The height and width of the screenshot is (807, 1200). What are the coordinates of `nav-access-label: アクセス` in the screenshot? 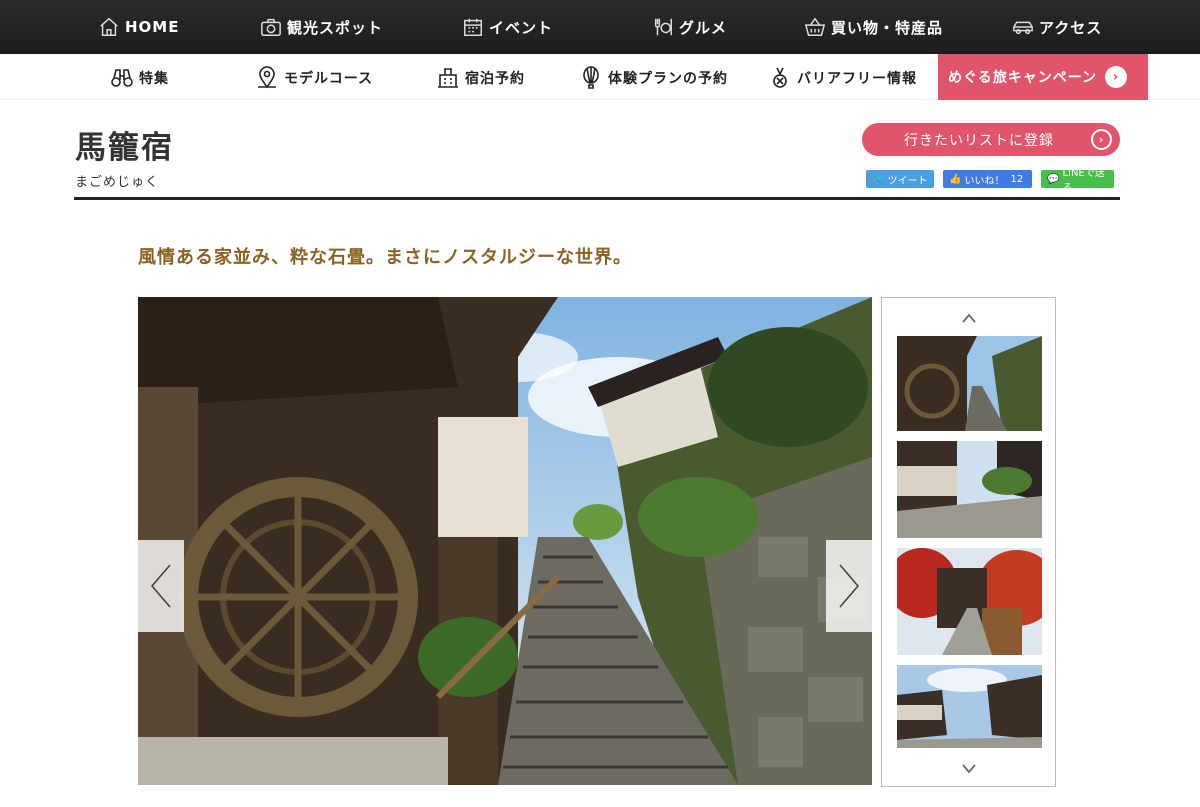 It's located at (1071, 27).